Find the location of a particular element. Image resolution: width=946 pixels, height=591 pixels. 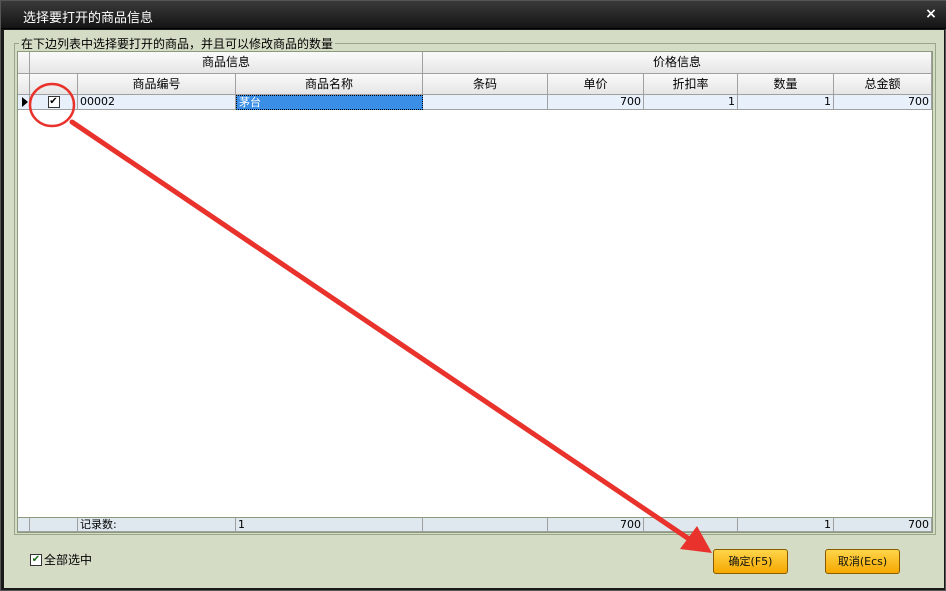

footer-discount-cell is located at coordinates (691, 525).